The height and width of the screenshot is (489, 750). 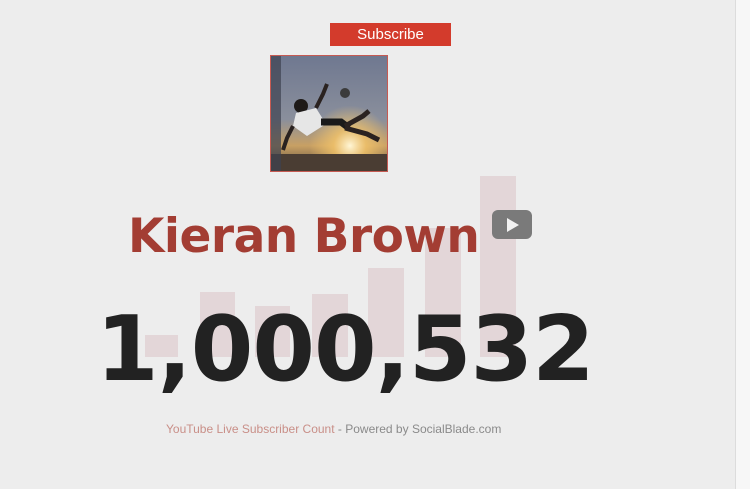 I want to click on play-triangle-icon, so click(x=513, y=225).